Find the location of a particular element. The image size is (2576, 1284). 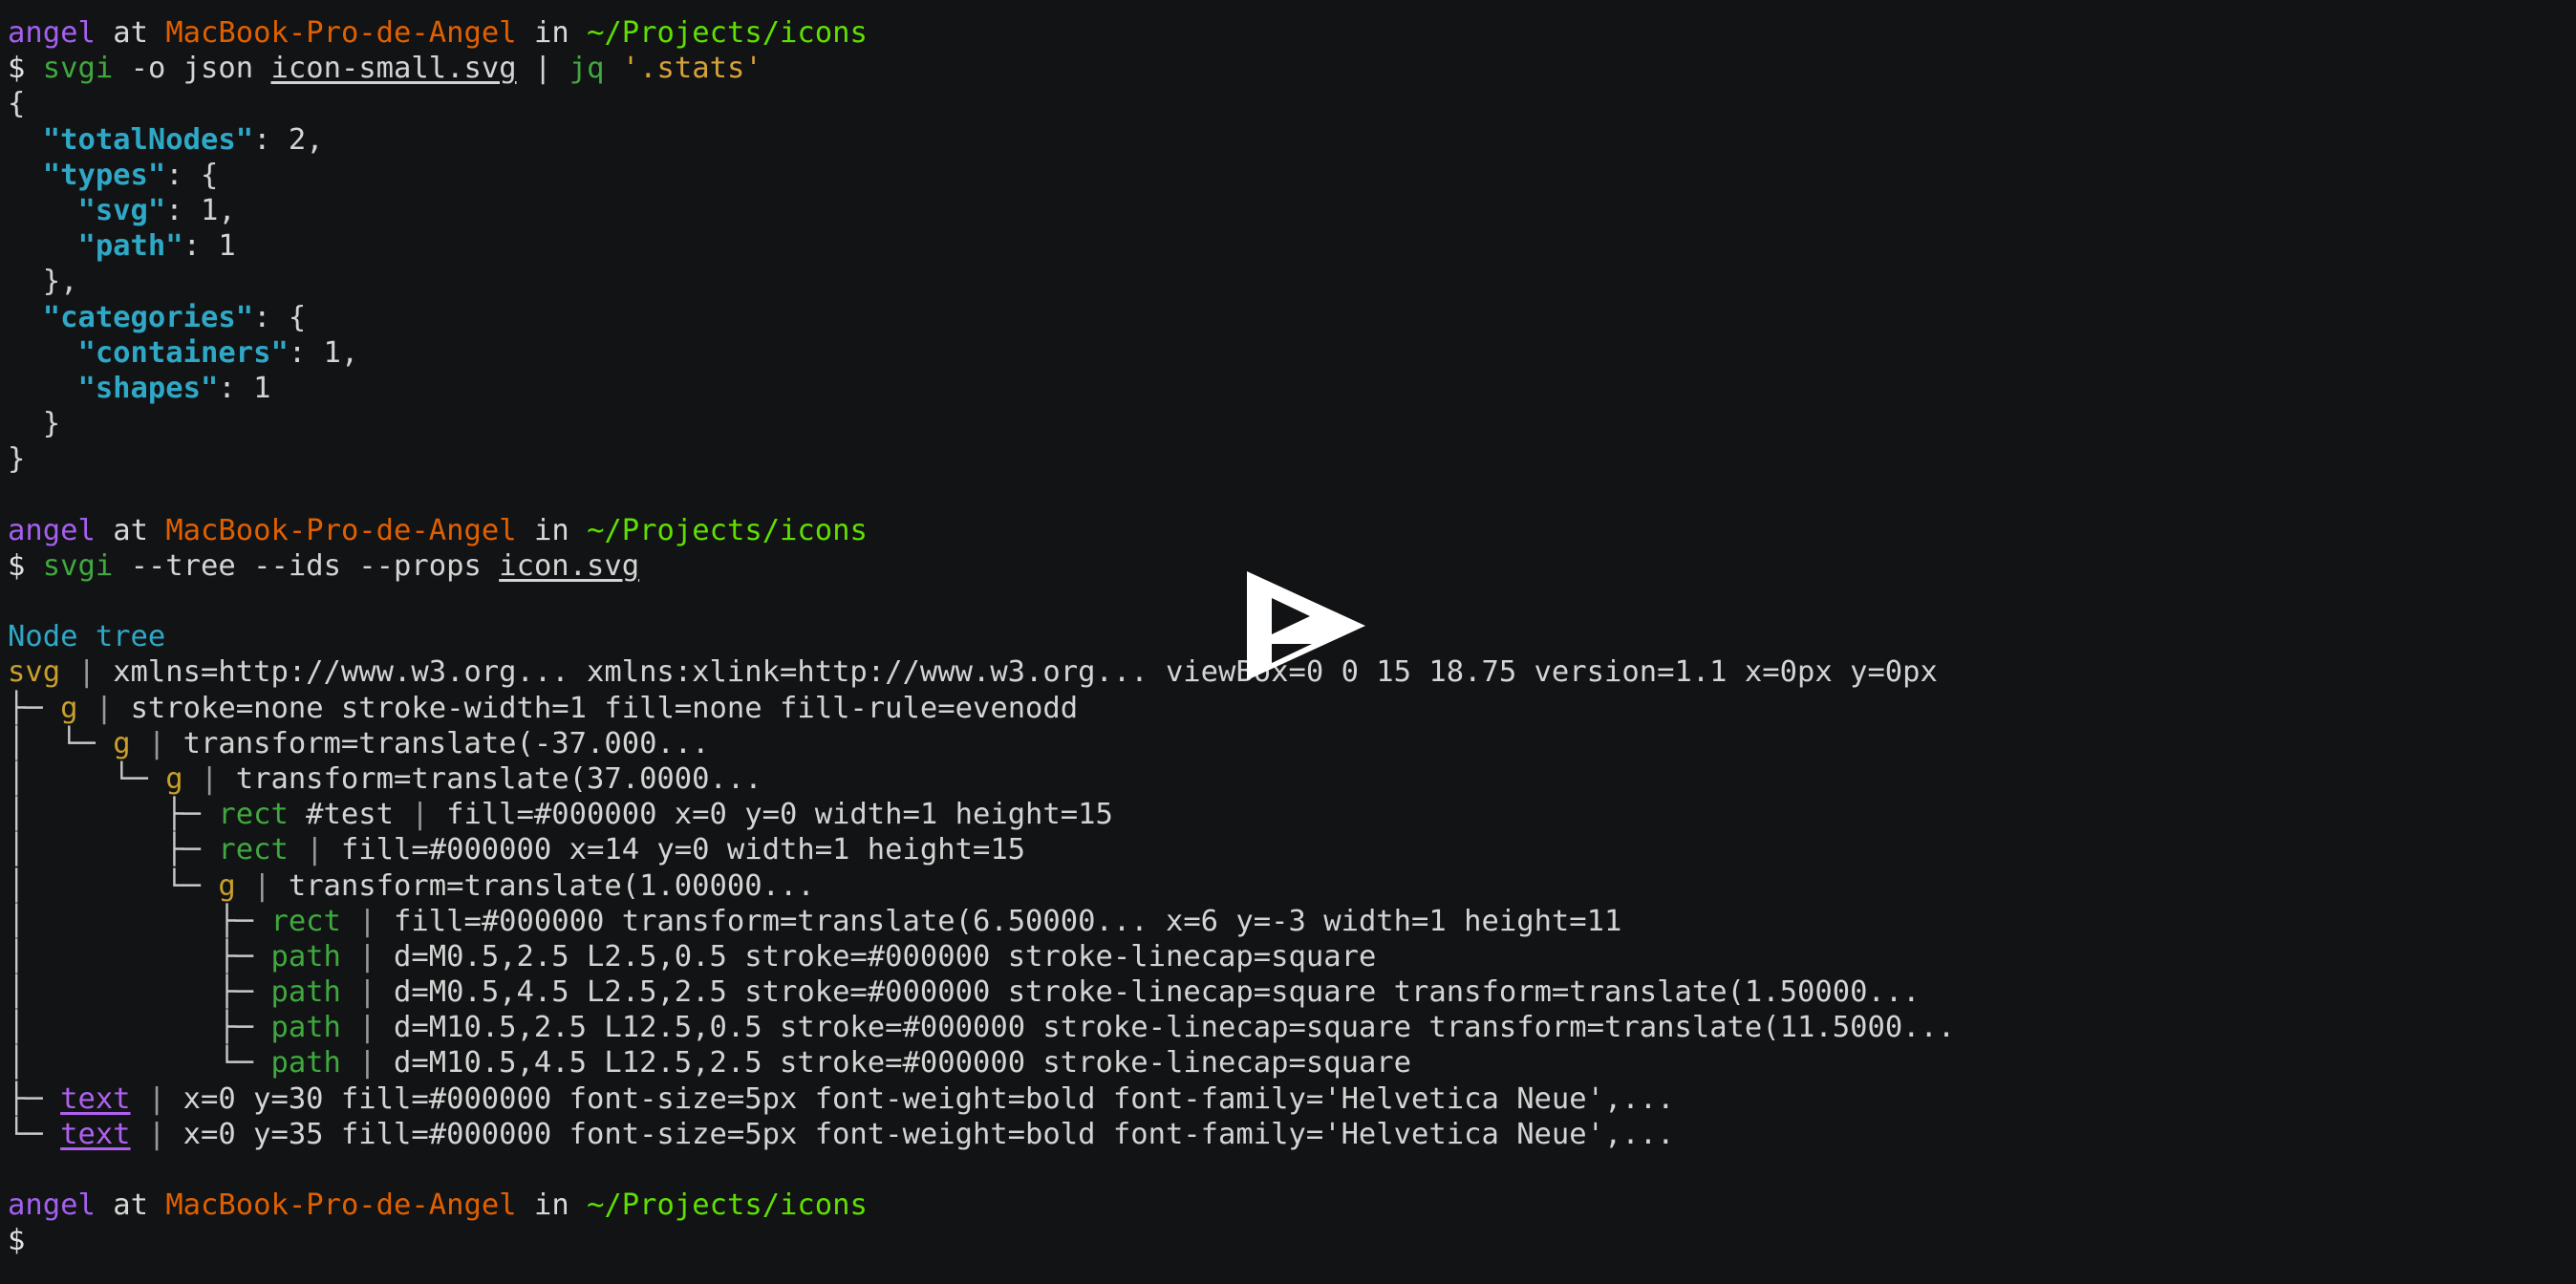

sp3 is located at coordinates (578, 33).